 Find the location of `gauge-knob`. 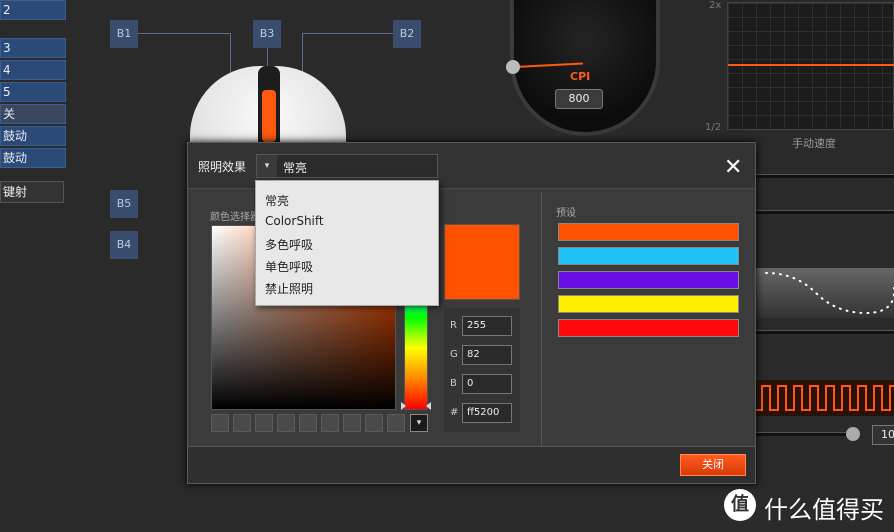

gauge-knob is located at coordinates (513, 67).